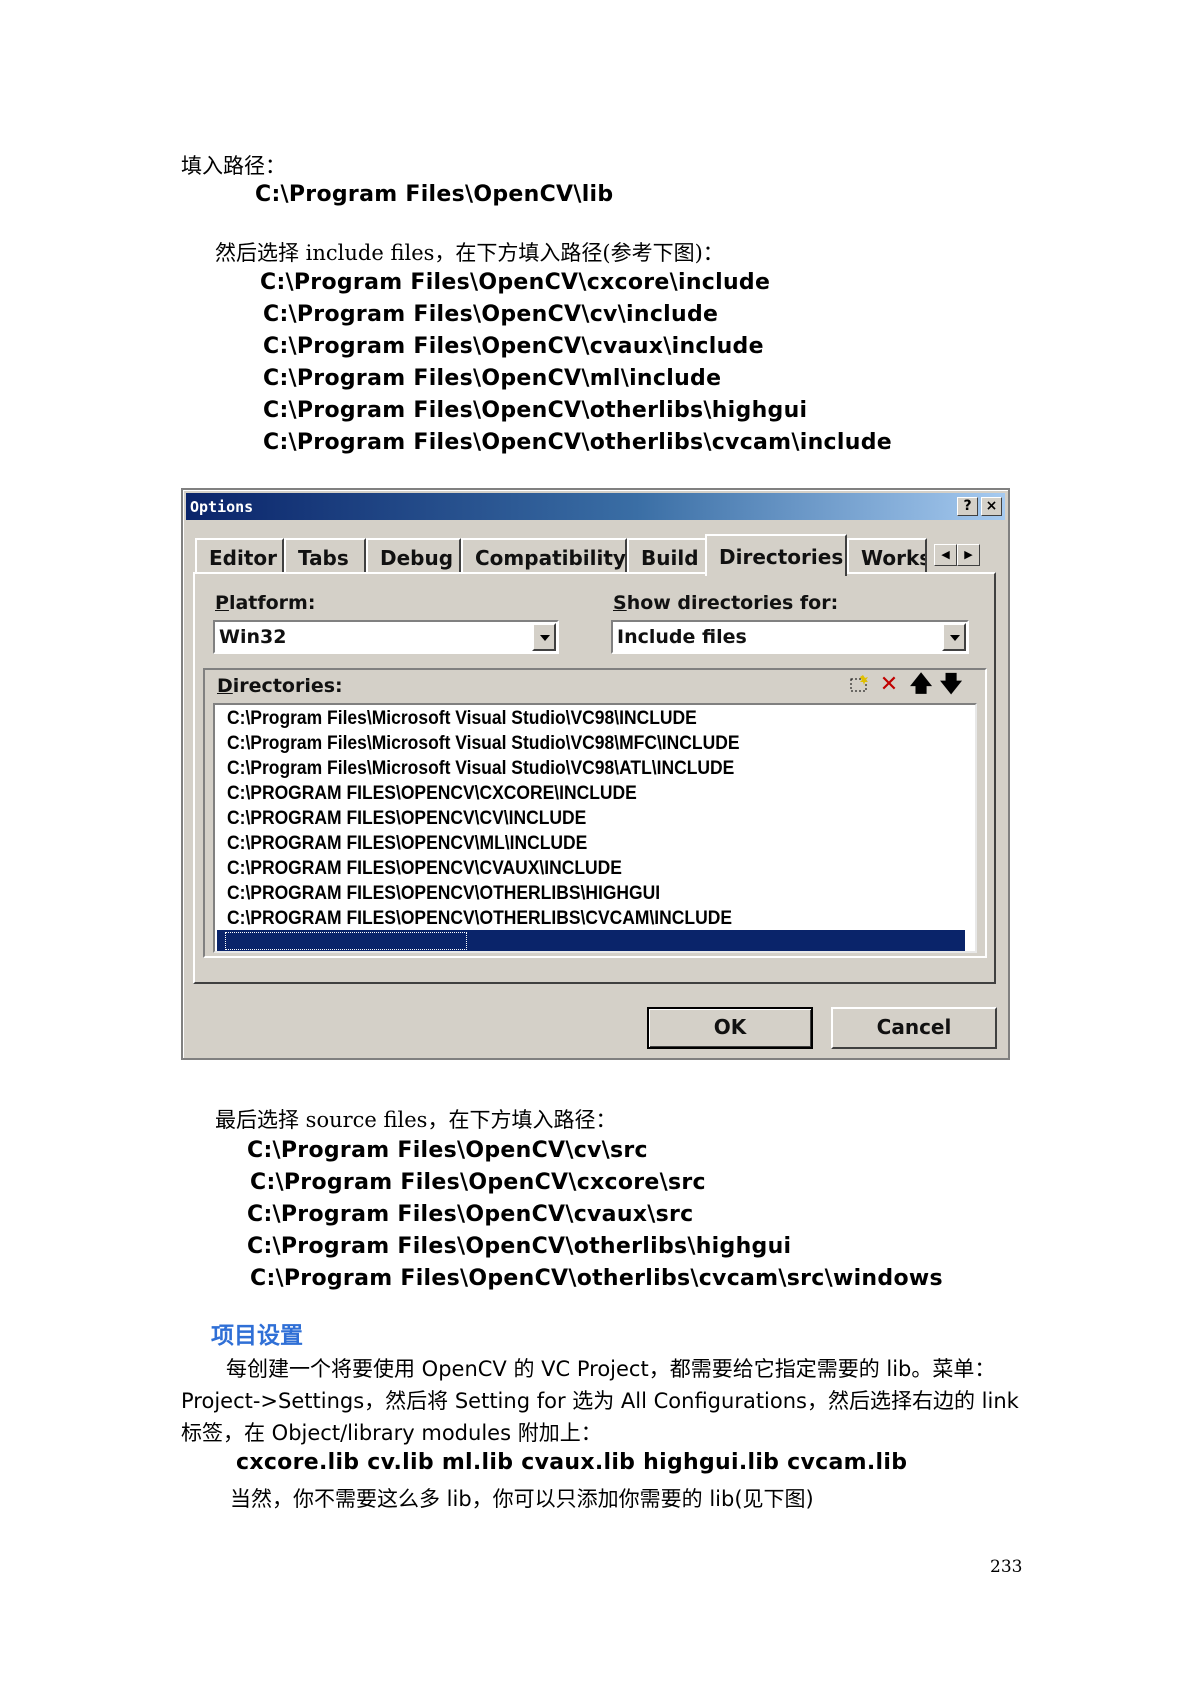 The image size is (1190, 1683). What do you see at coordinates (945, 555) in the screenshot?
I see `tab-scroll-left-icon: ◀` at bounding box center [945, 555].